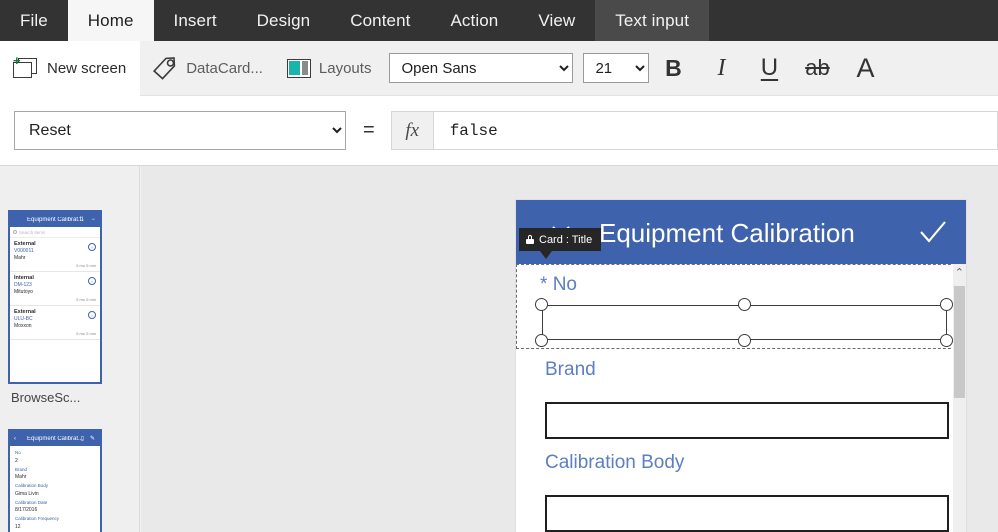  What do you see at coordinates (195, 20) in the screenshot?
I see `tab-insert: Insert` at bounding box center [195, 20].